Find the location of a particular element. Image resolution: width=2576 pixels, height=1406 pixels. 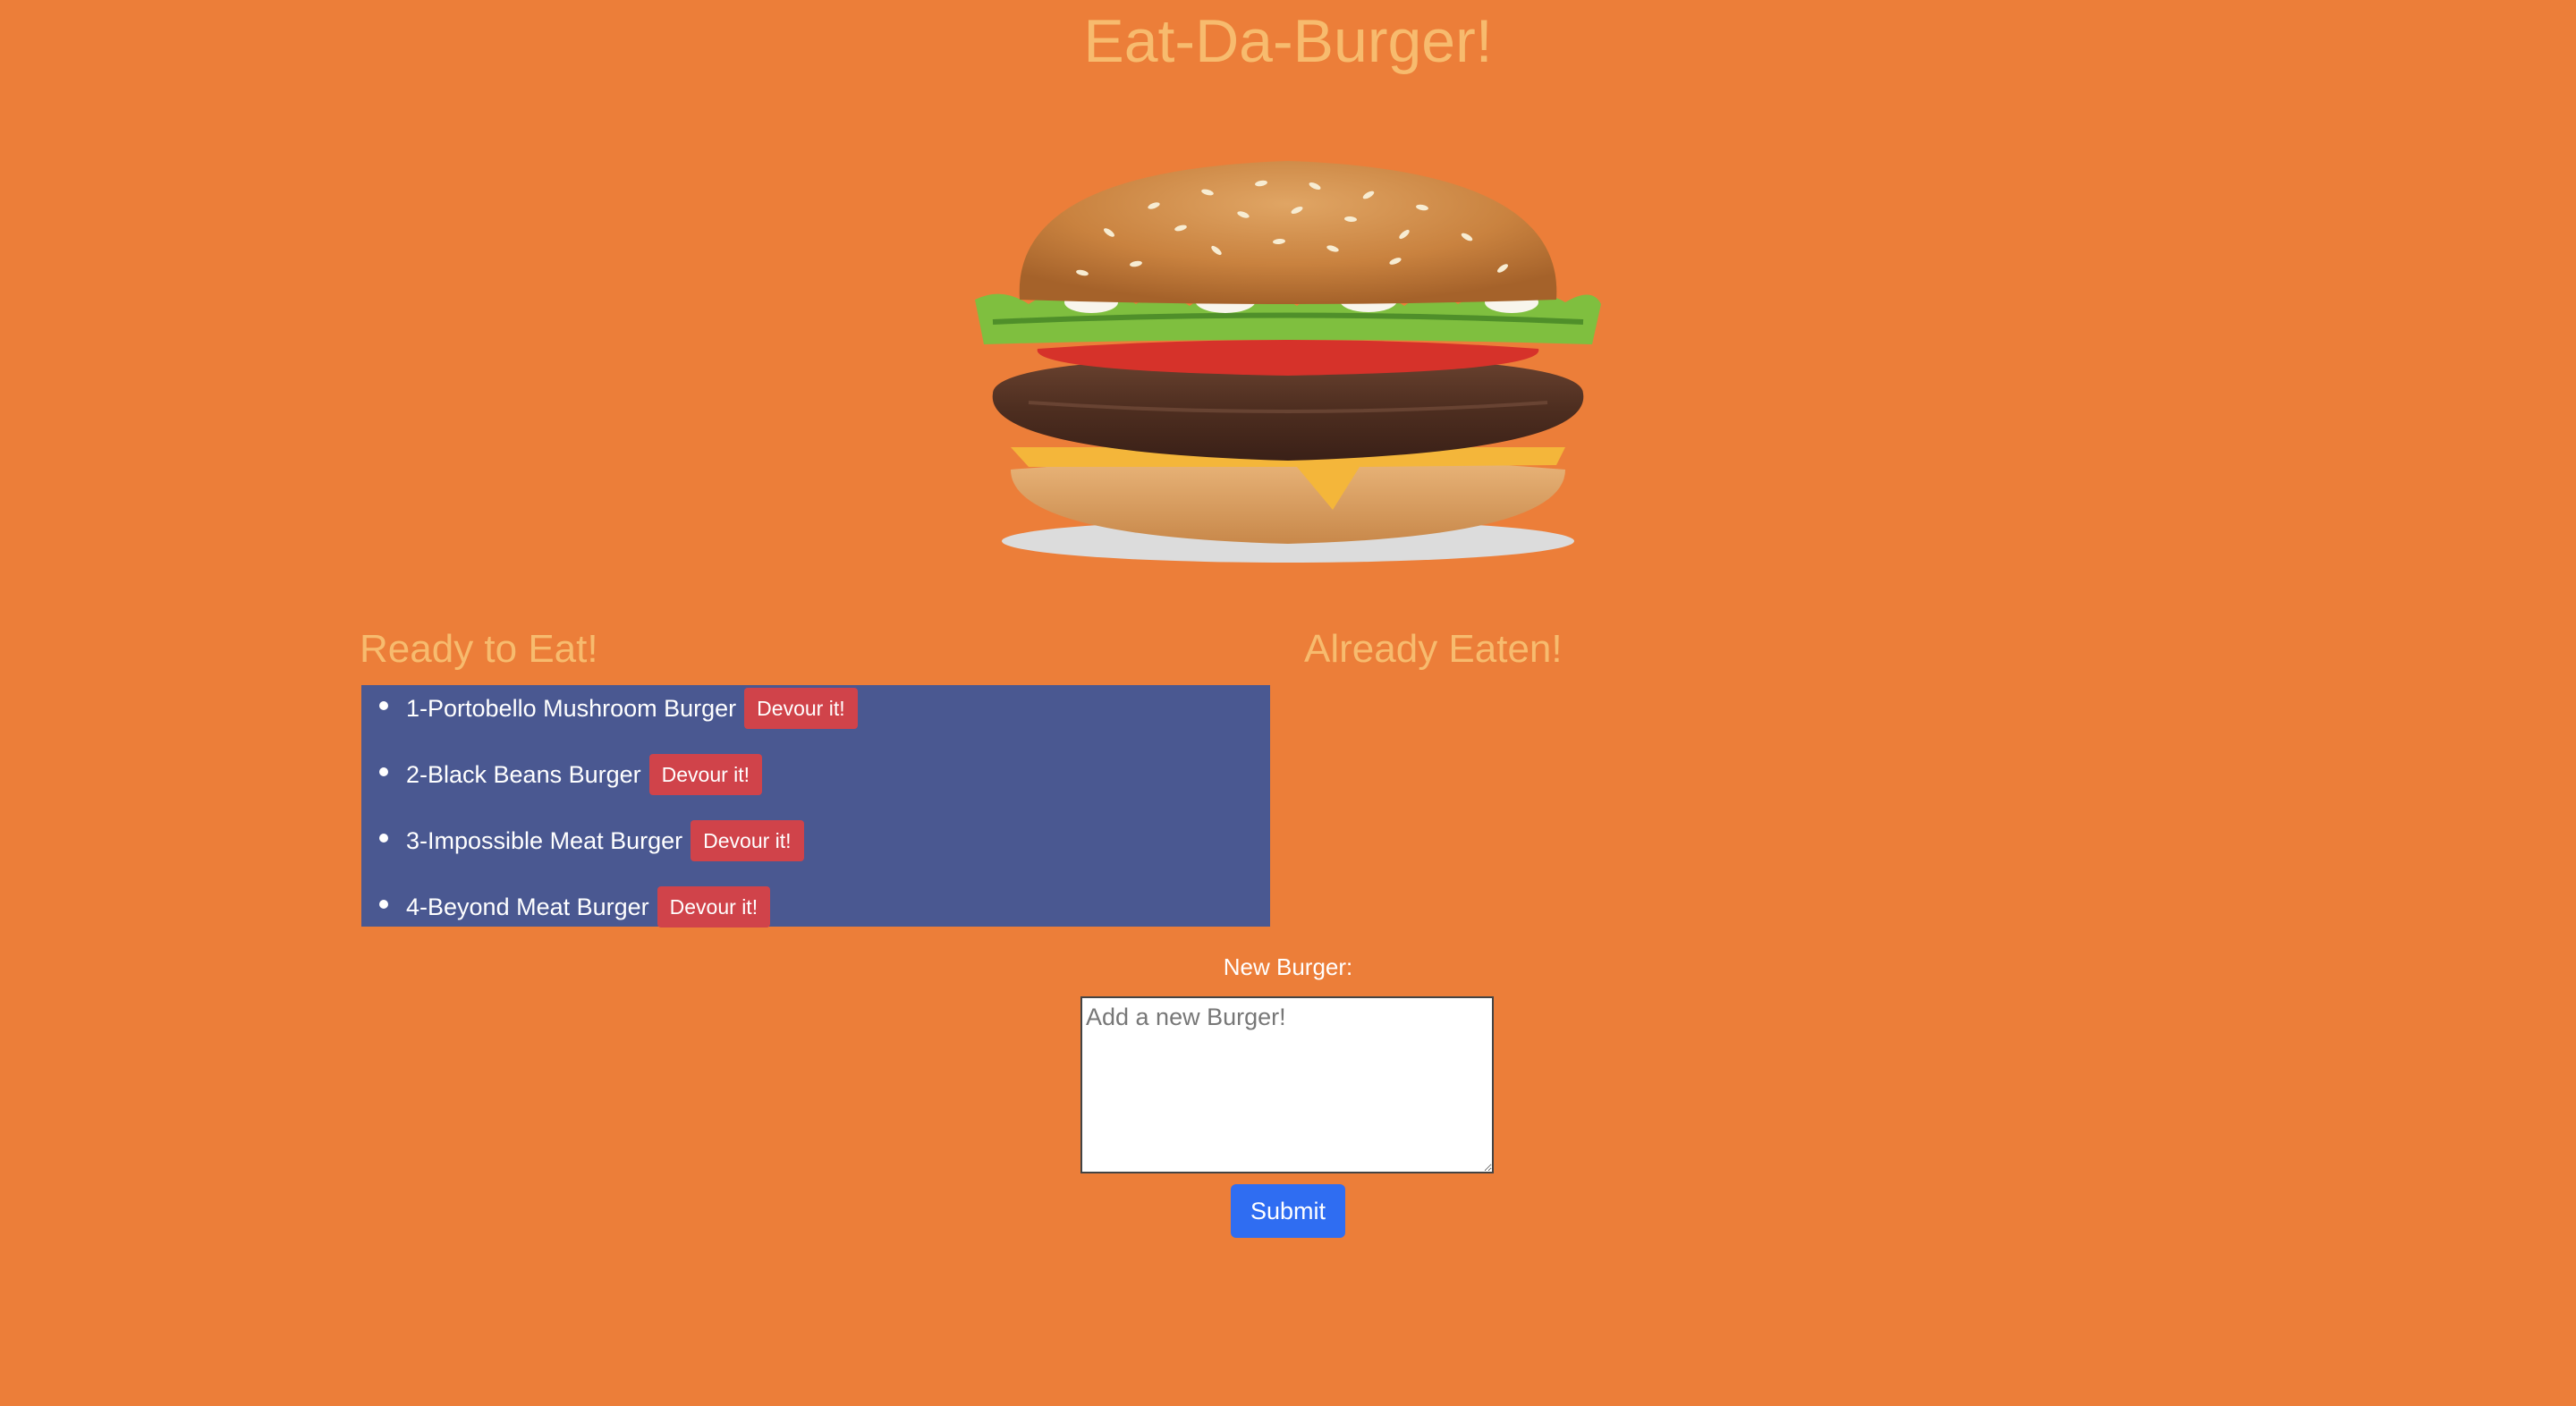

list-item: 3-Impossible Meat Burger Devour it! is located at coordinates (591, 841).